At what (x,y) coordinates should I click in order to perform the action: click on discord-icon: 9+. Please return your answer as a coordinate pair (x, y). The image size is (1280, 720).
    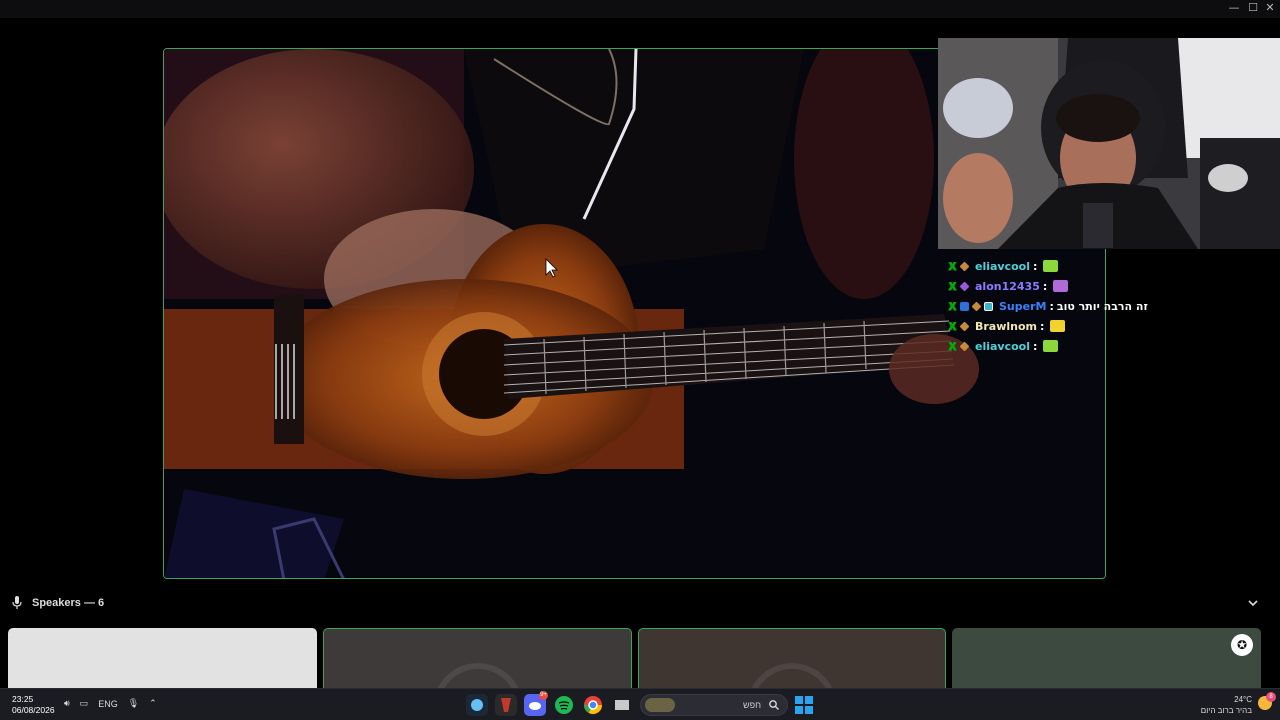
    Looking at the image, I should click on (536, 703).